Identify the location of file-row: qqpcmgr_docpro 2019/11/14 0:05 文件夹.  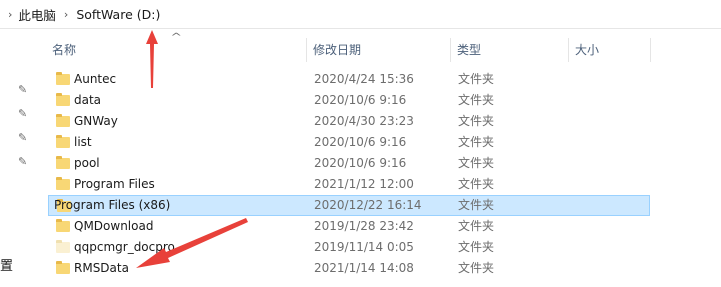
(383, 247).